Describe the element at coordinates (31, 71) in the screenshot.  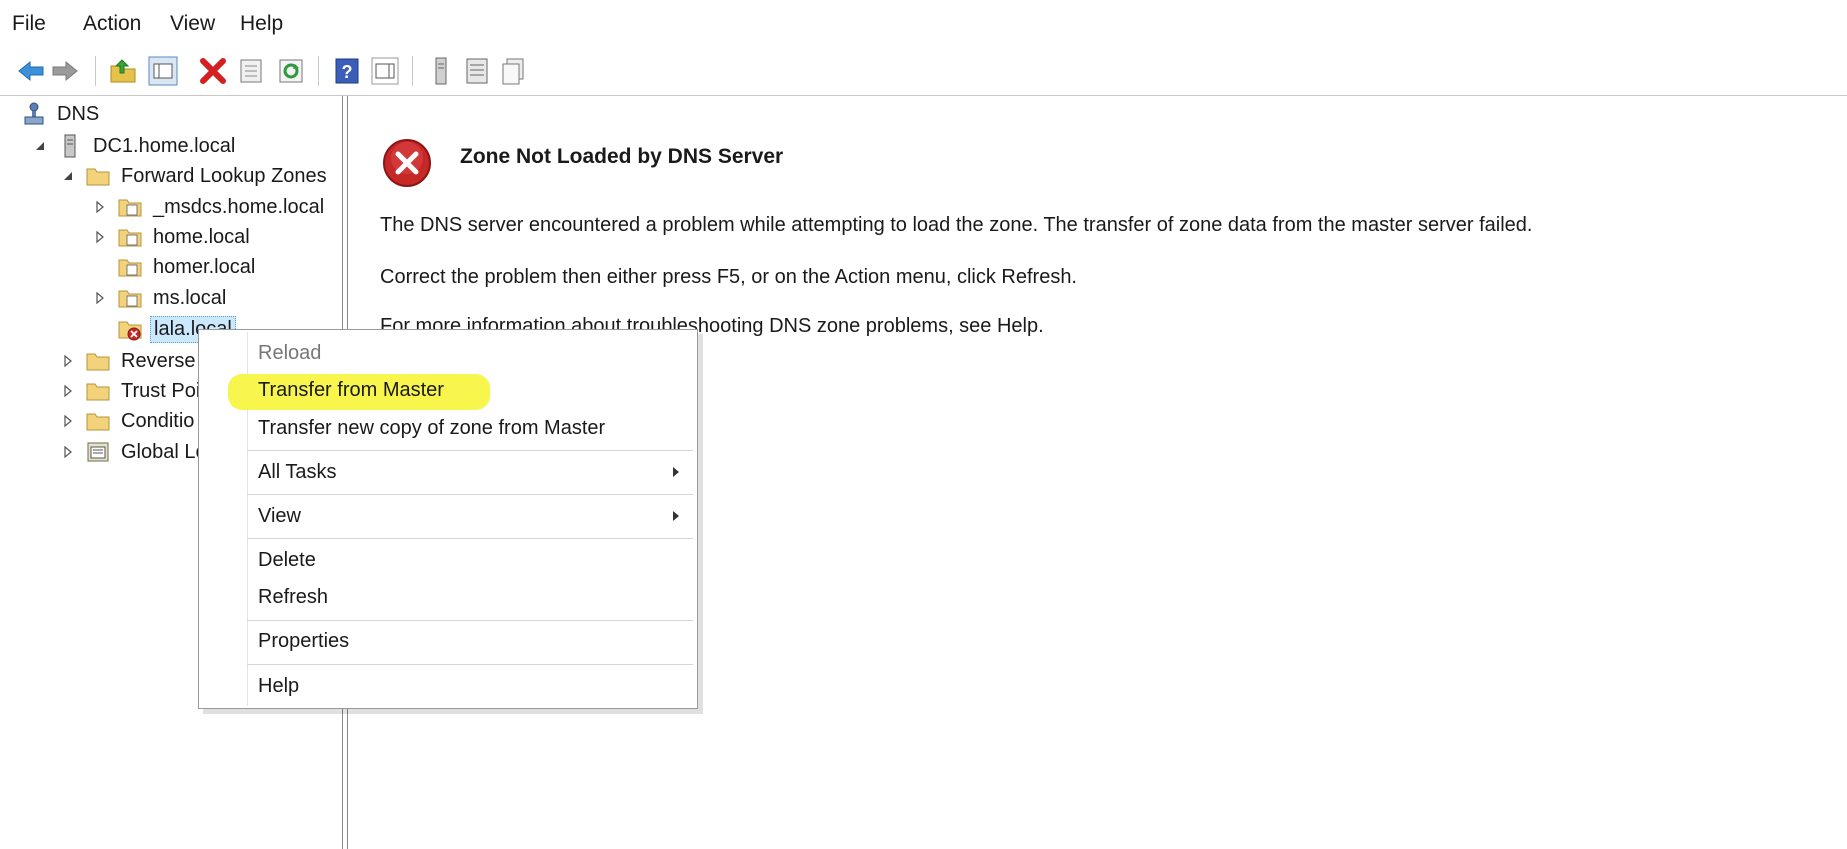
I see `back-arrow-icon` at that location.